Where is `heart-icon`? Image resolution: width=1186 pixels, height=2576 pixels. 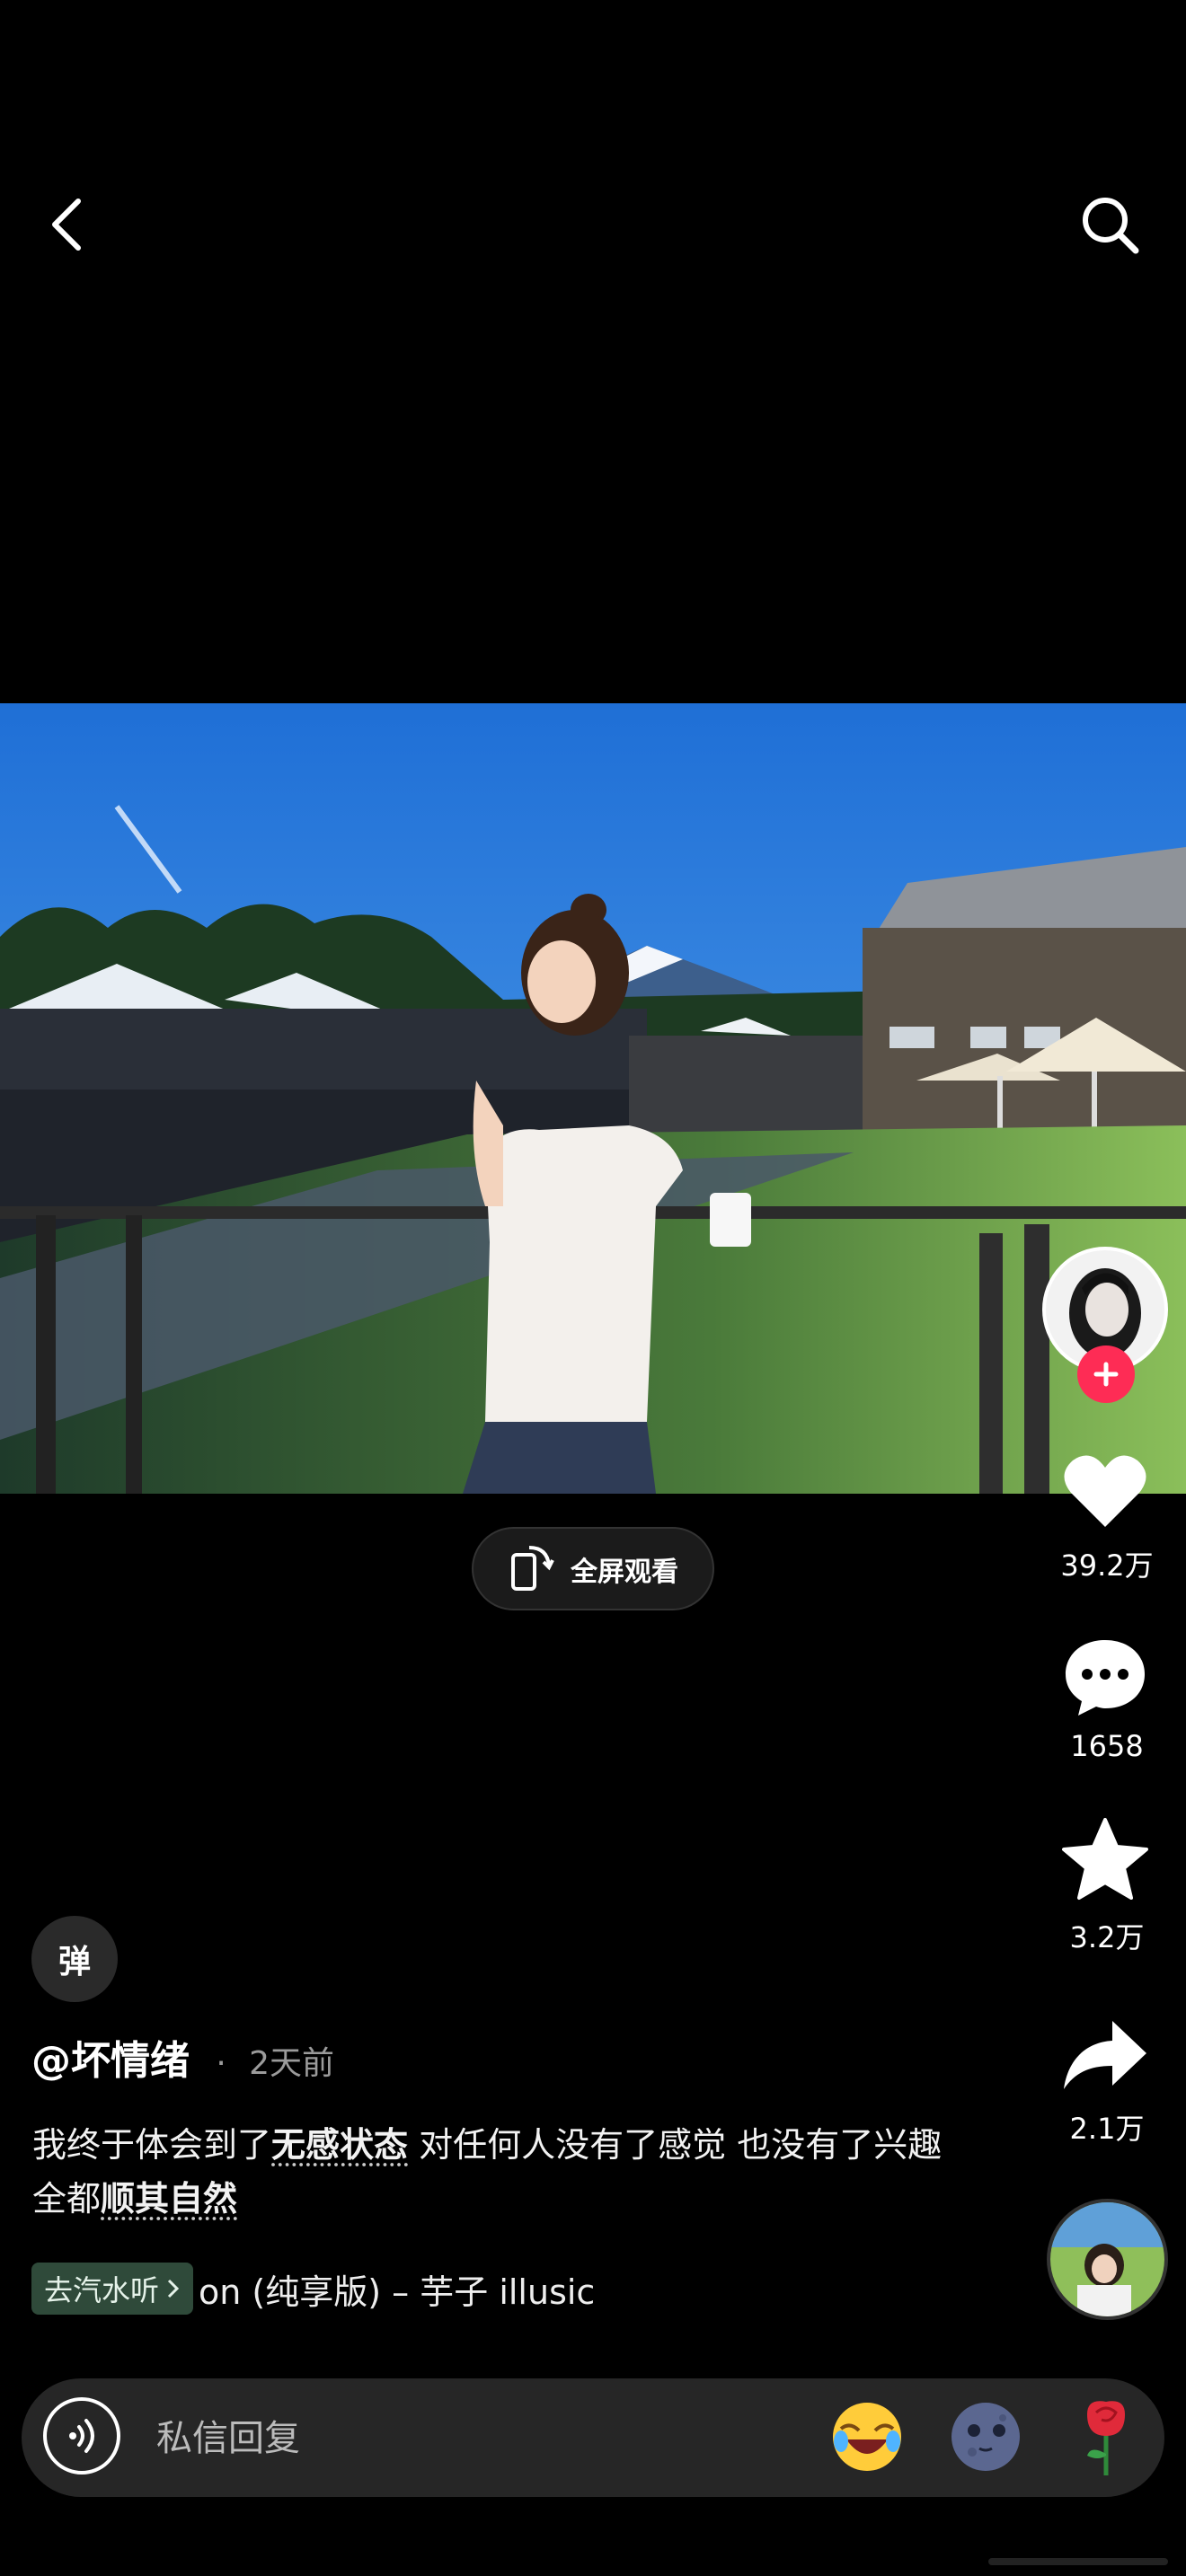 heart-icon is located at coordinates (1105, 1491).